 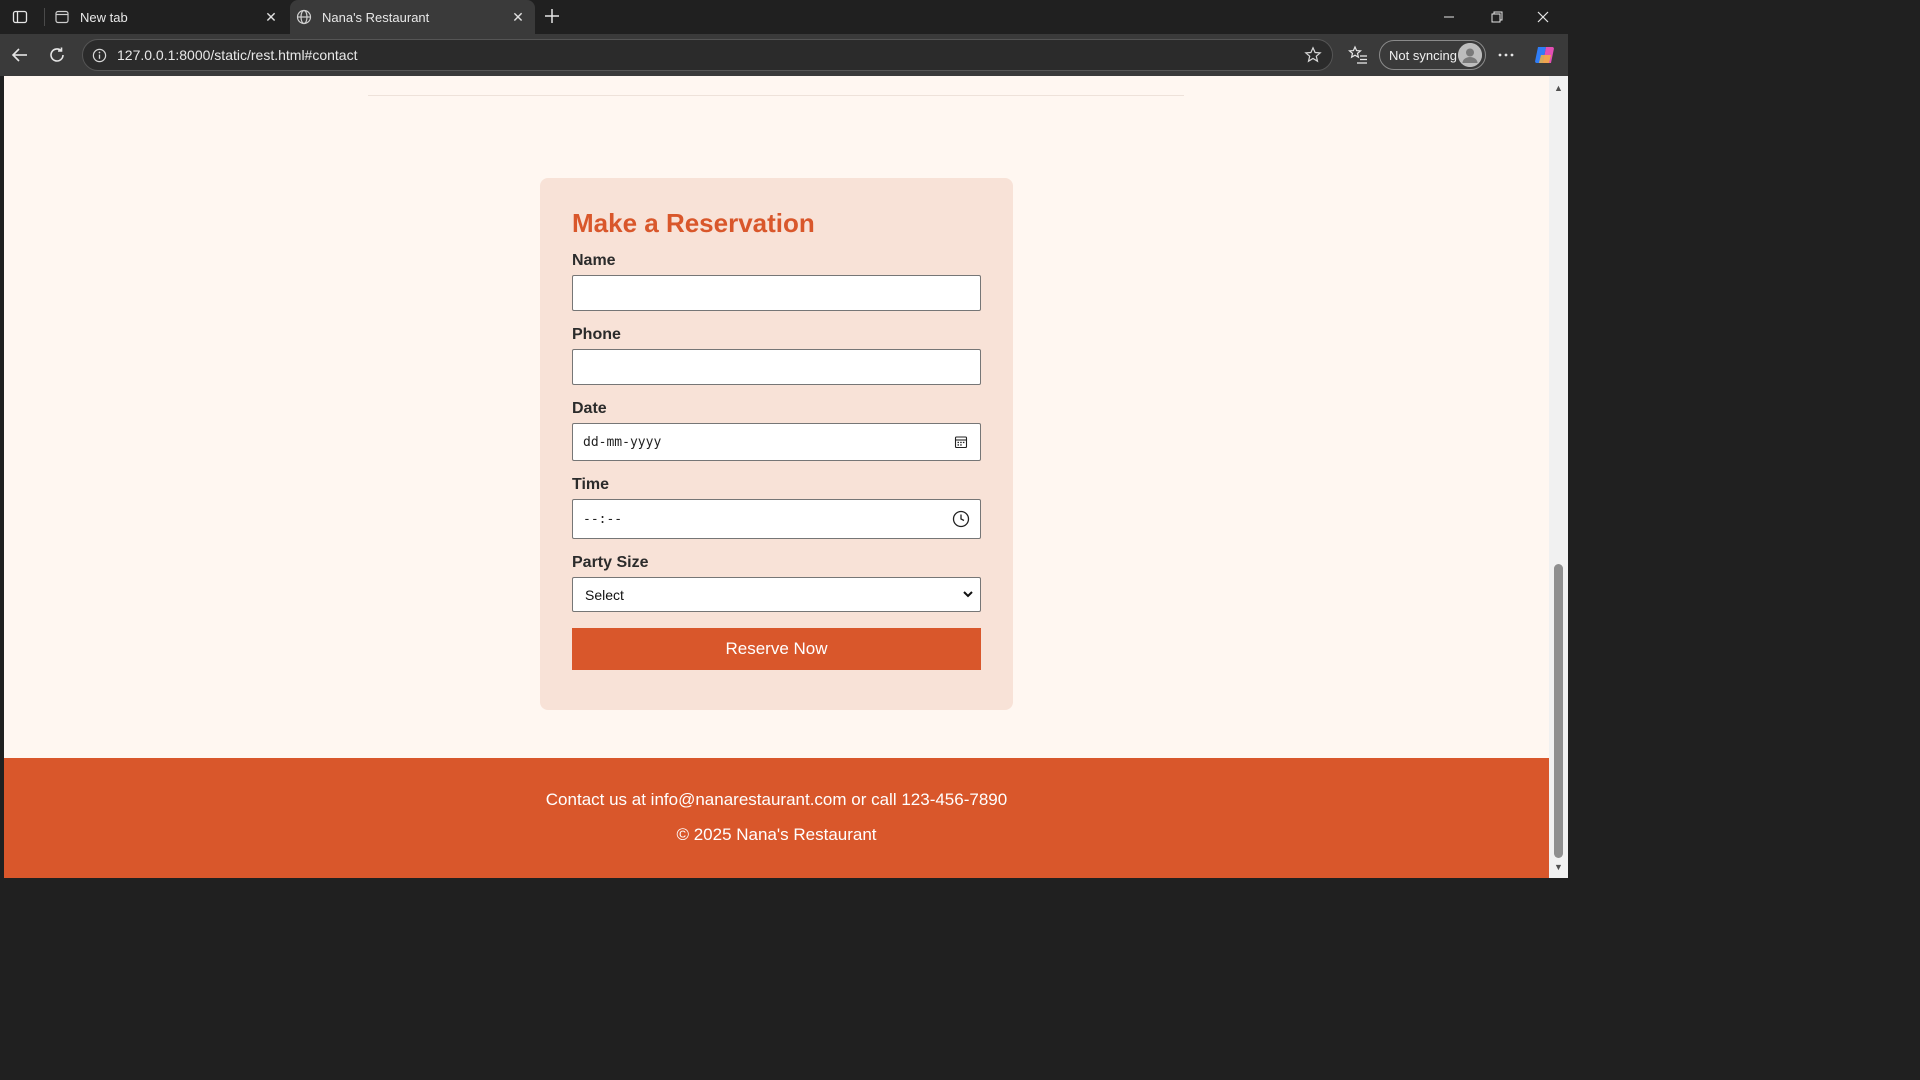 What do you see at coordinates (1497, 17) in the screenshot?
I see `restore-icon` at bounding box center [1497, 17].